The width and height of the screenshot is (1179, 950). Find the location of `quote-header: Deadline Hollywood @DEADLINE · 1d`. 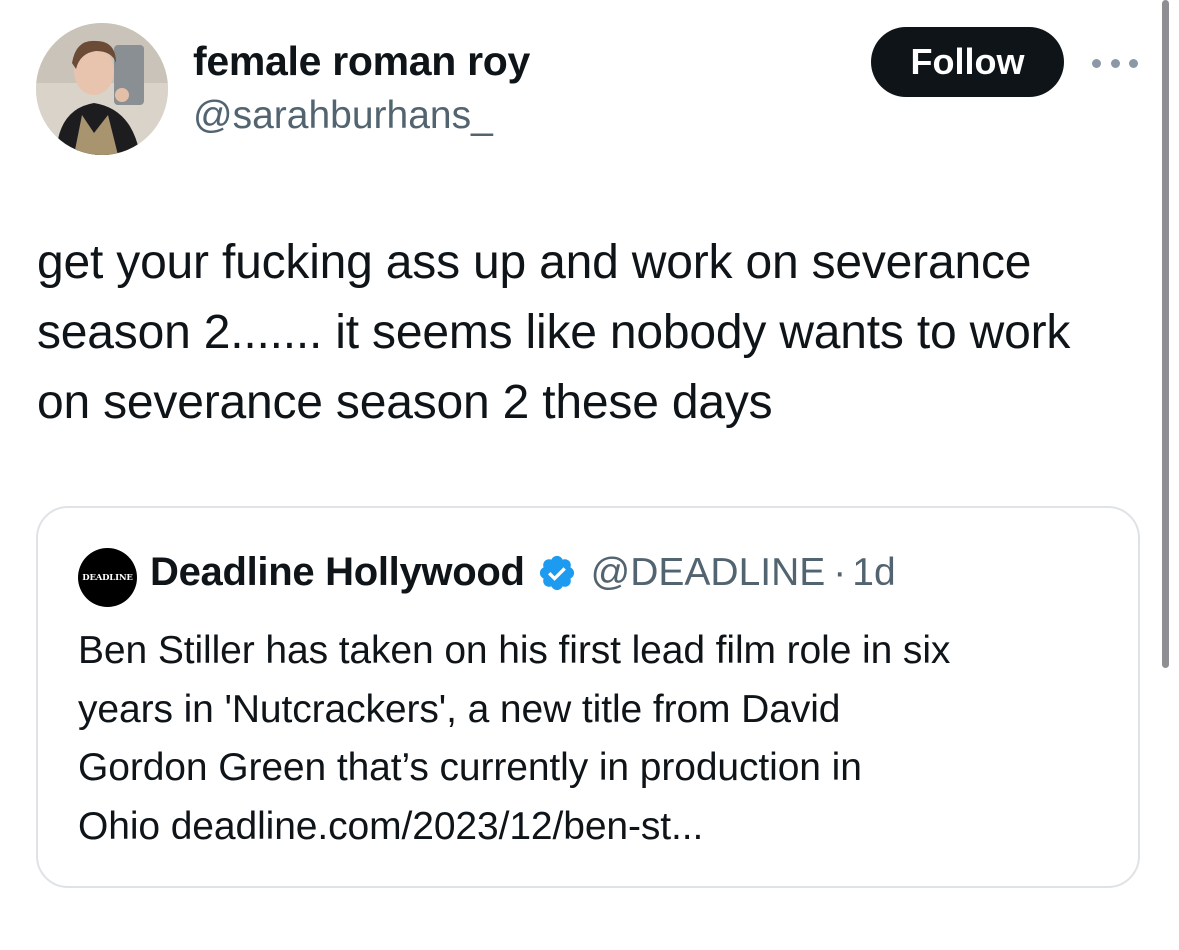

quote-header: Deadline Hollywood @DEADLINE · 1d is located at coordinates (523, 572).